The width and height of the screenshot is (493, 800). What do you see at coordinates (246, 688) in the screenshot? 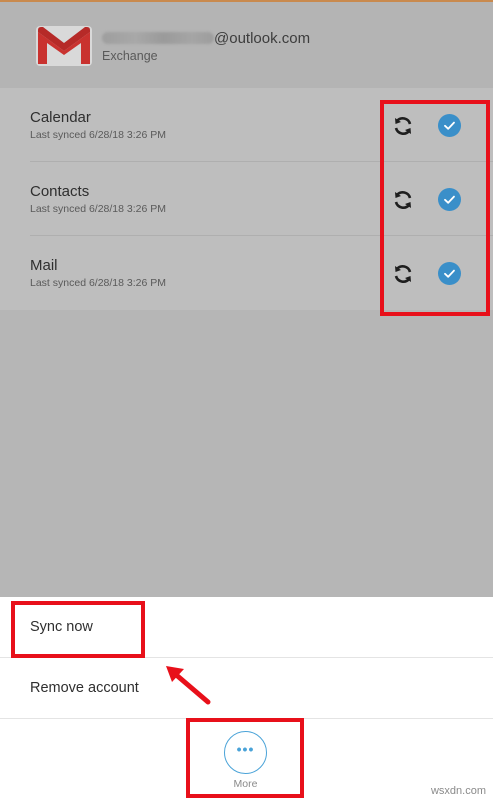
I see `menu-item-remove-account: Remove account` at bounding box center [246, 688].